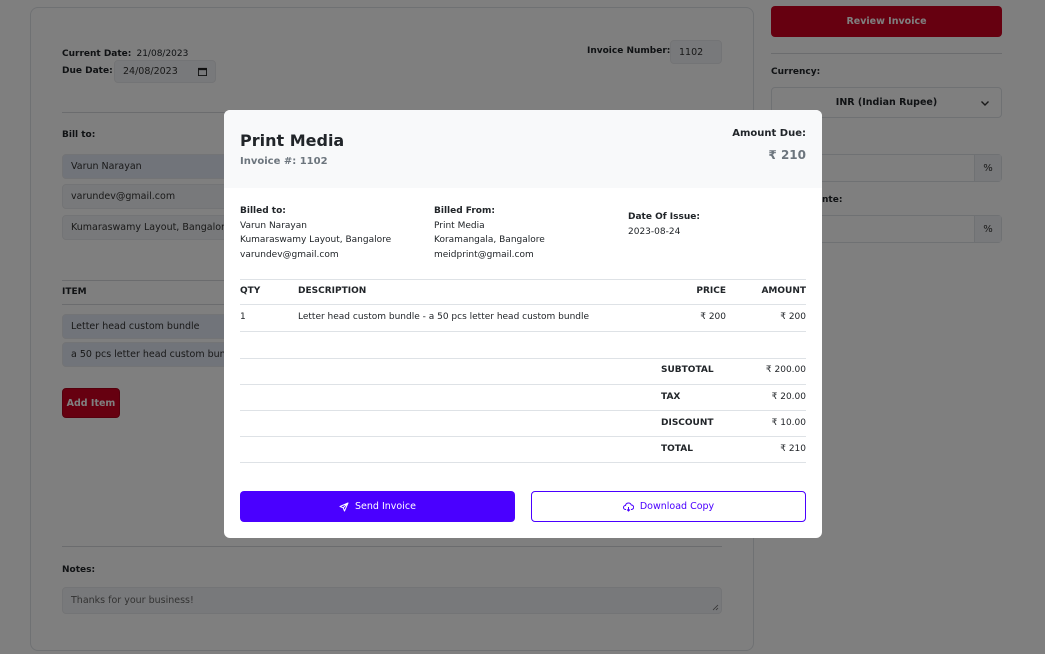  I want to click on row-amount: ₹ 200, so click(793, 317).